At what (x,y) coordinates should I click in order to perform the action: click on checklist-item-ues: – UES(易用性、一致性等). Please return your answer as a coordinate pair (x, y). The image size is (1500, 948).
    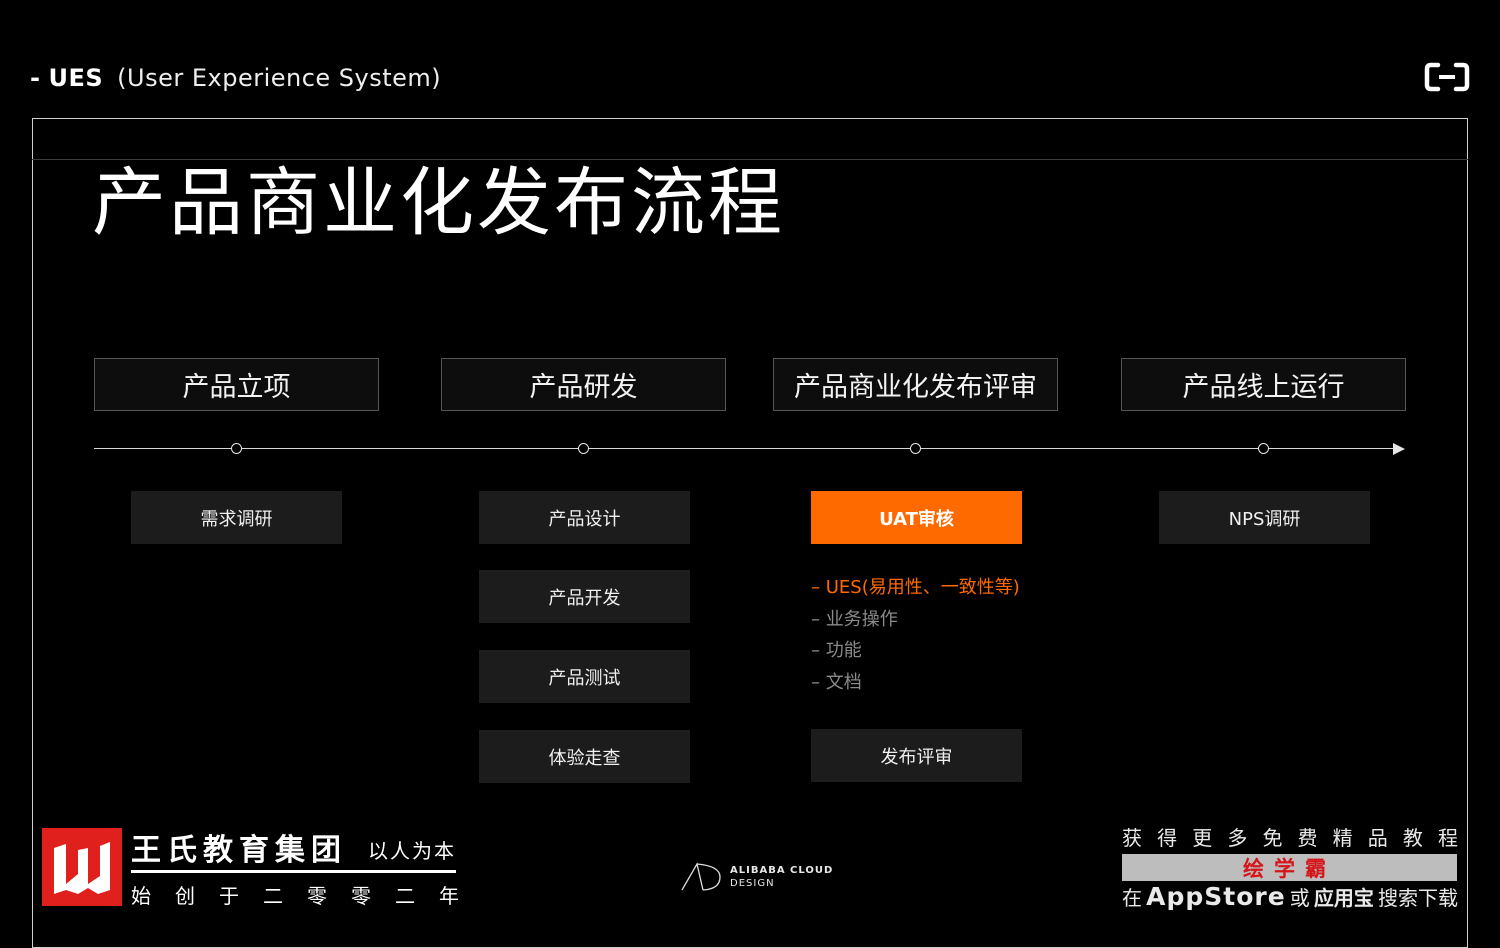
    Looking at the image, I should click on (915, 587).